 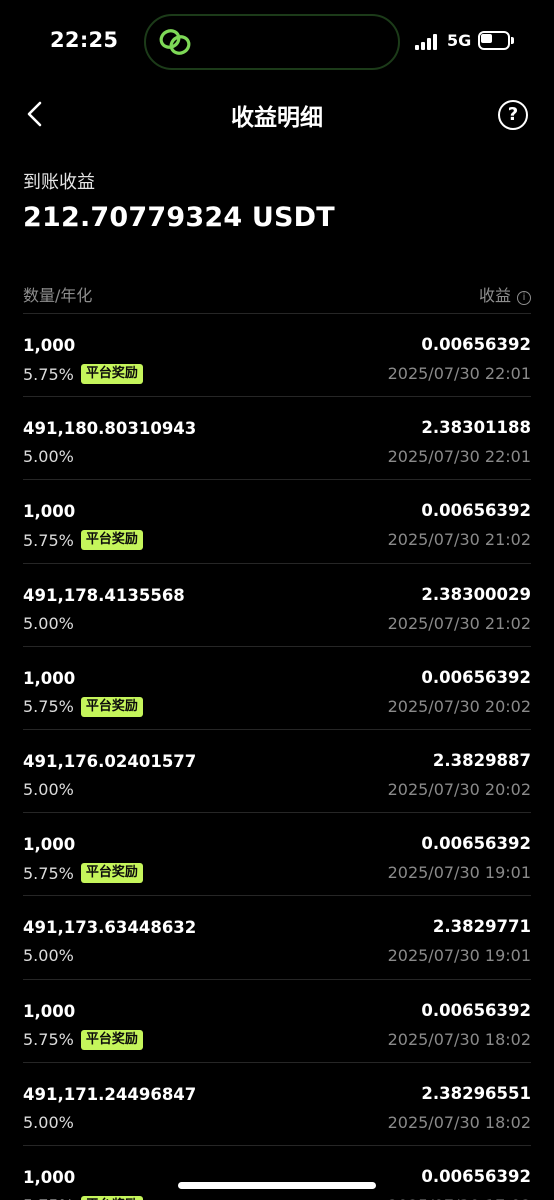 I want to click on column-earnings: 收益 i, so click(x=505, y=294).